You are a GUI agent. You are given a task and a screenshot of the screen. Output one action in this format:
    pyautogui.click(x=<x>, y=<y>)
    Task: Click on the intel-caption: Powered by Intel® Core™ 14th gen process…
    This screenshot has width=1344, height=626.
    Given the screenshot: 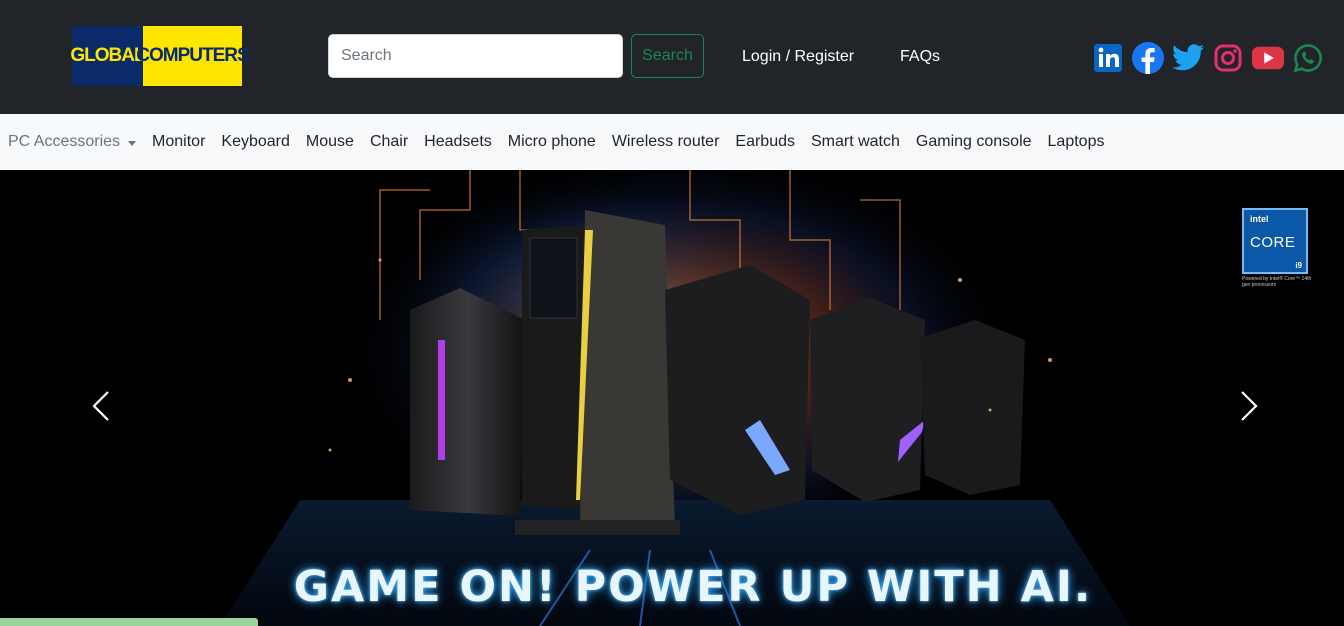 What is the action you would take?
    pyautogui.click(x=1277, y=282)
    